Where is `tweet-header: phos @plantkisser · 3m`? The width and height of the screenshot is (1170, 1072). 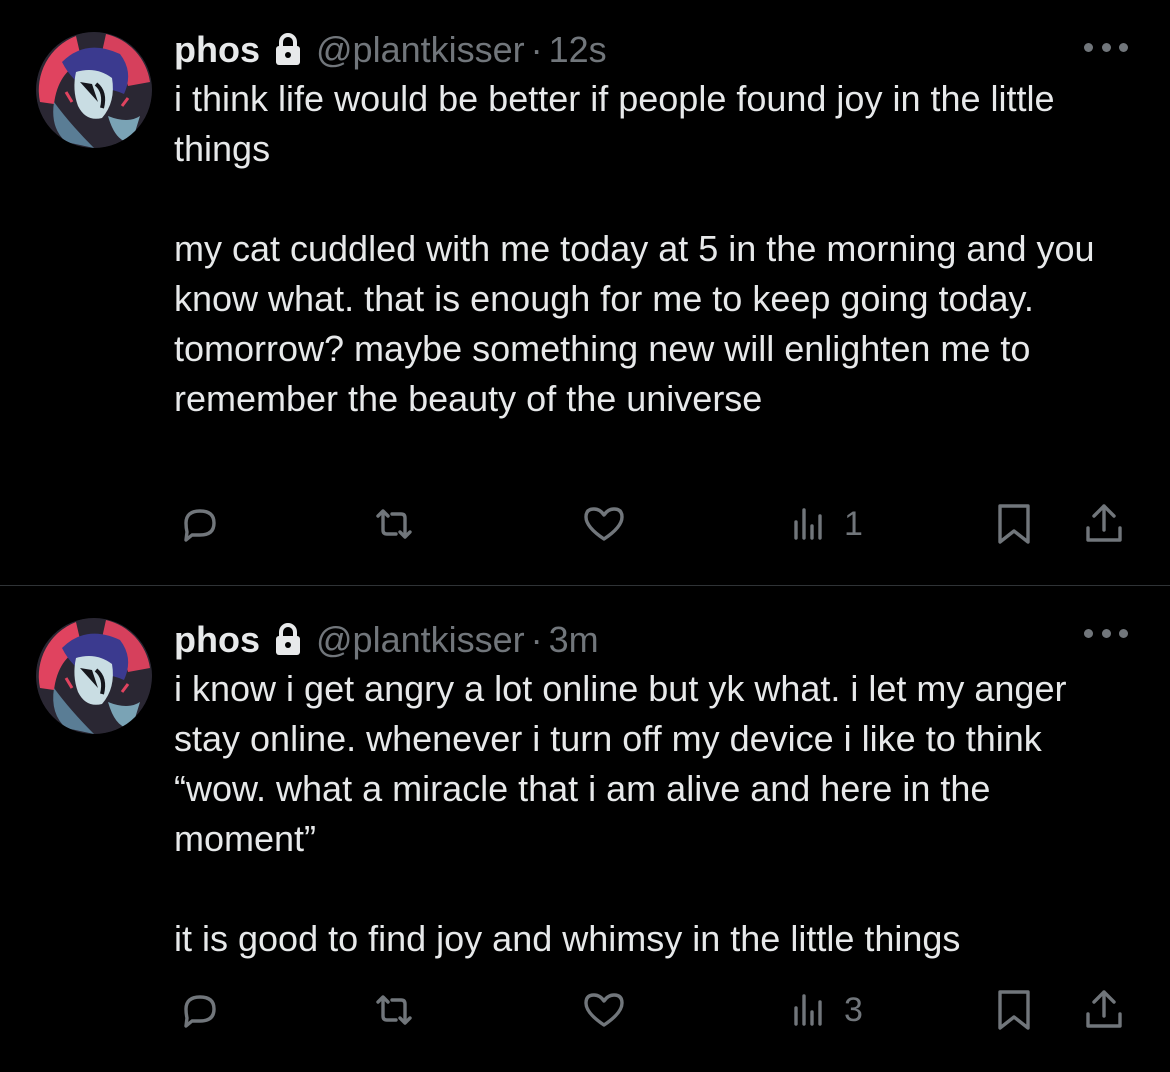 tweet-header: phos @plantkisser · 3m is located at coordinates (672, 640).